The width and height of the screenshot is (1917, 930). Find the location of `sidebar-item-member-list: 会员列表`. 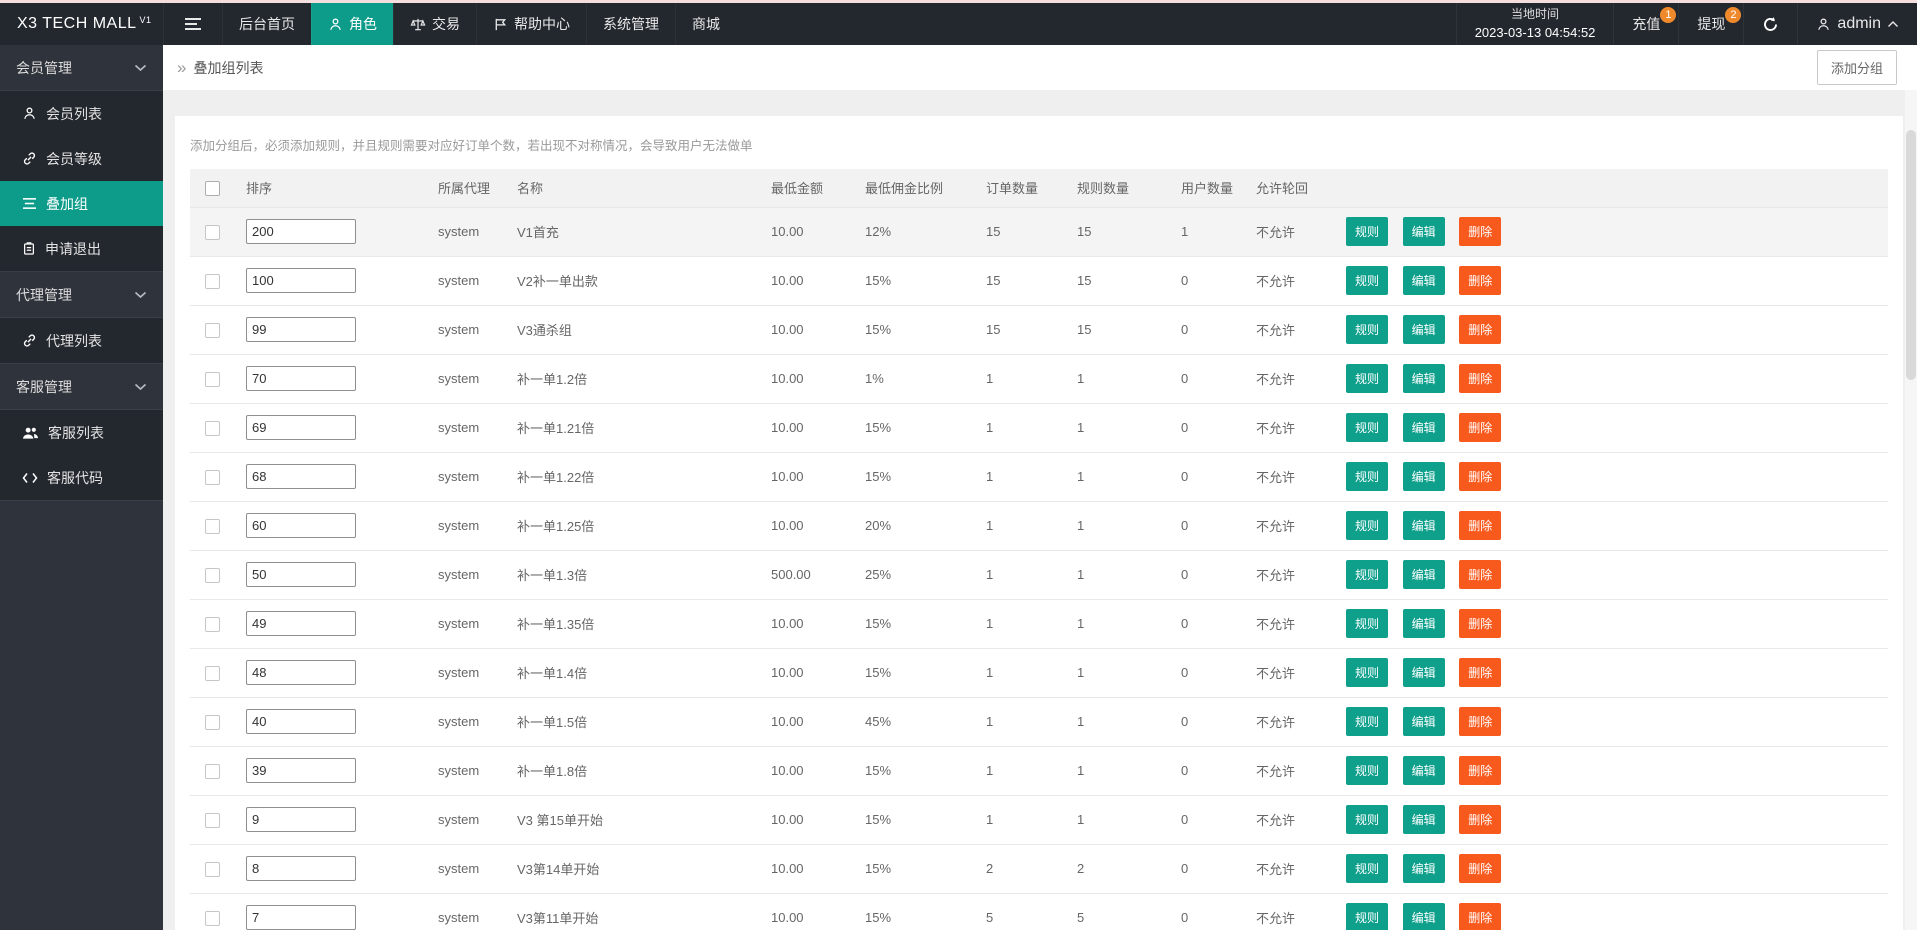

sidebar-item-member-list: 会员列表 is located at coordinates (81, 113).